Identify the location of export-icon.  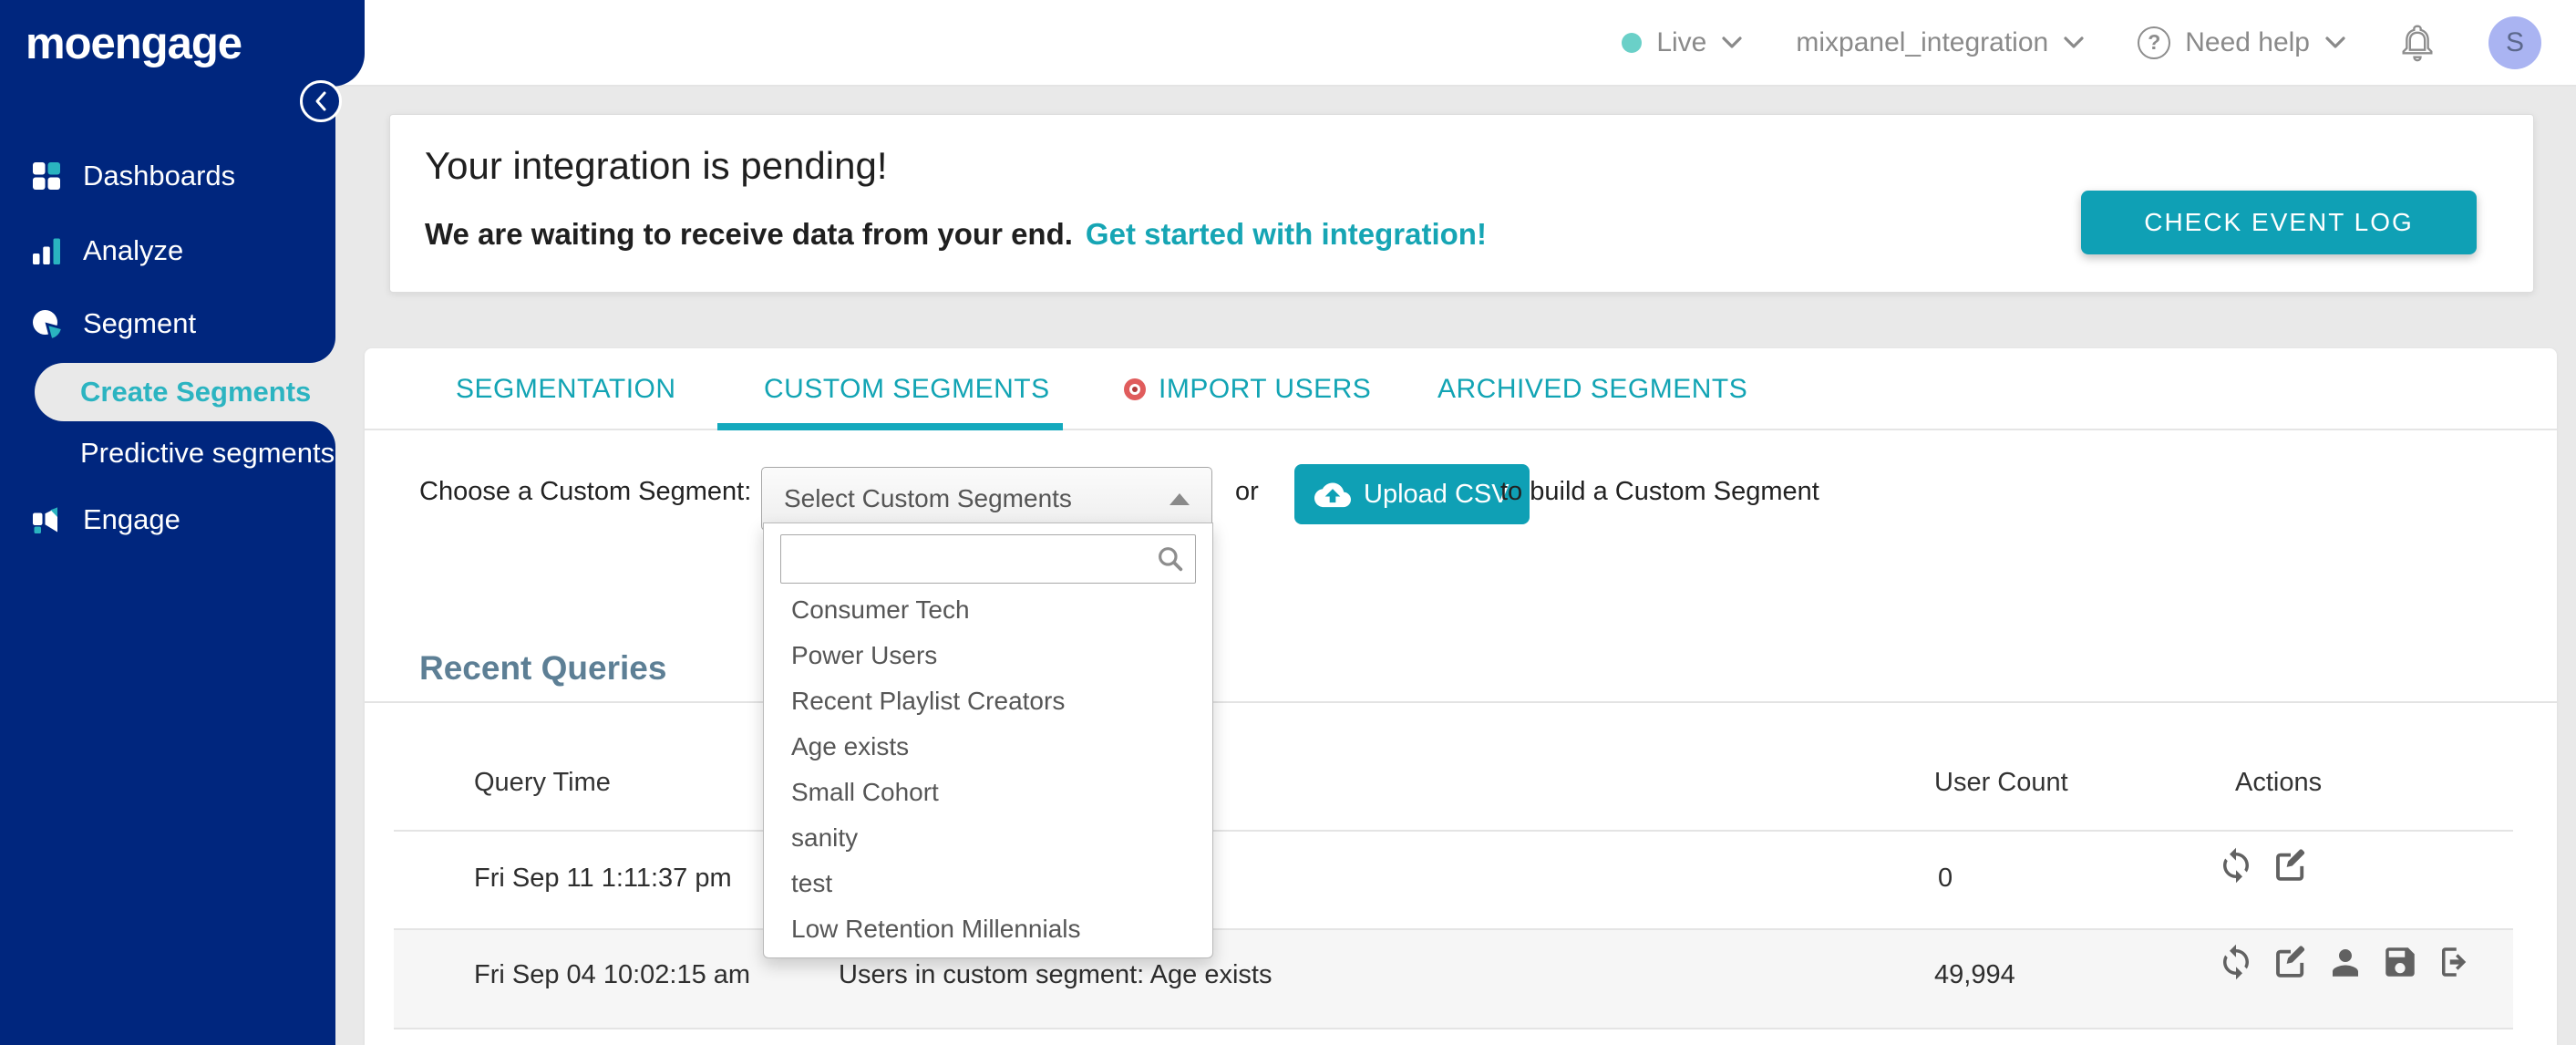
(2455, 962).